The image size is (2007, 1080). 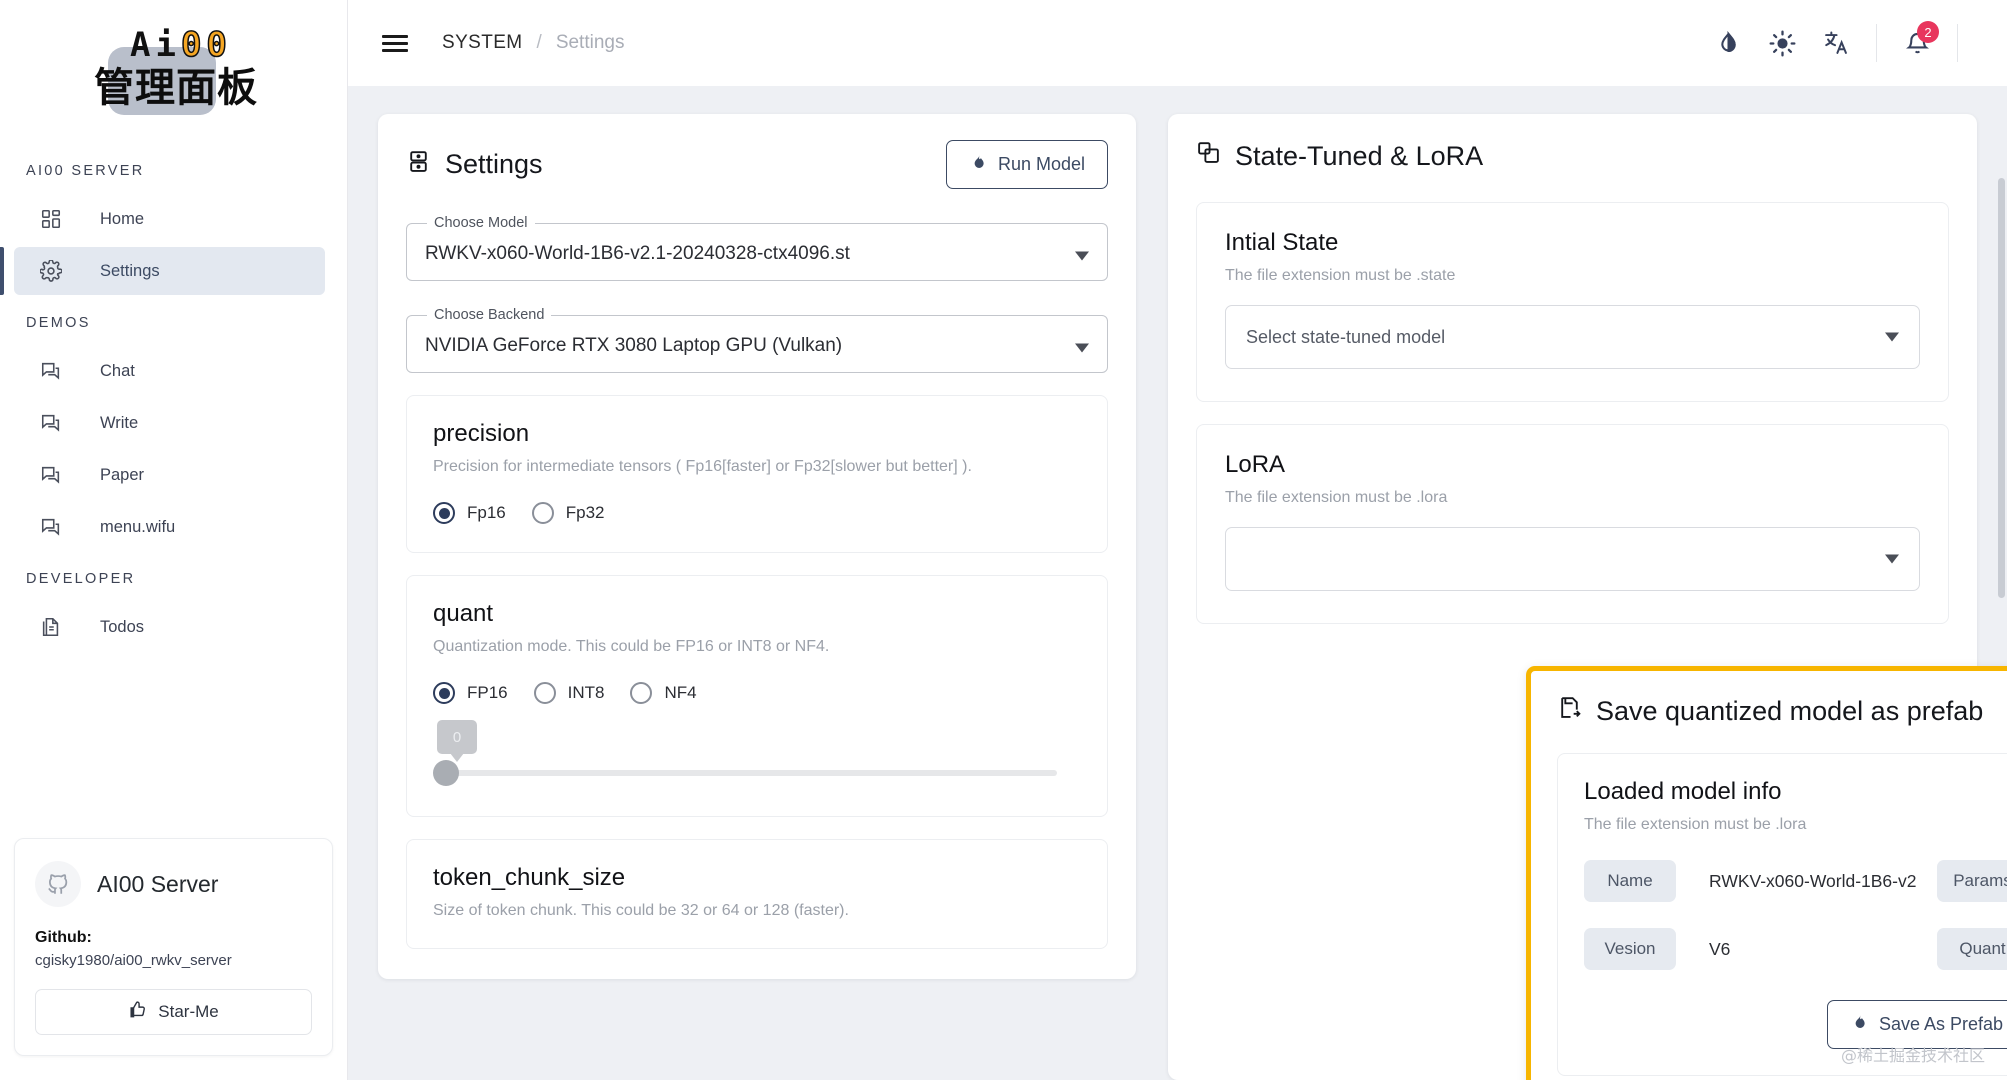 I want to click on sidebar-item-label: Paper, so click(x=122, y=474).